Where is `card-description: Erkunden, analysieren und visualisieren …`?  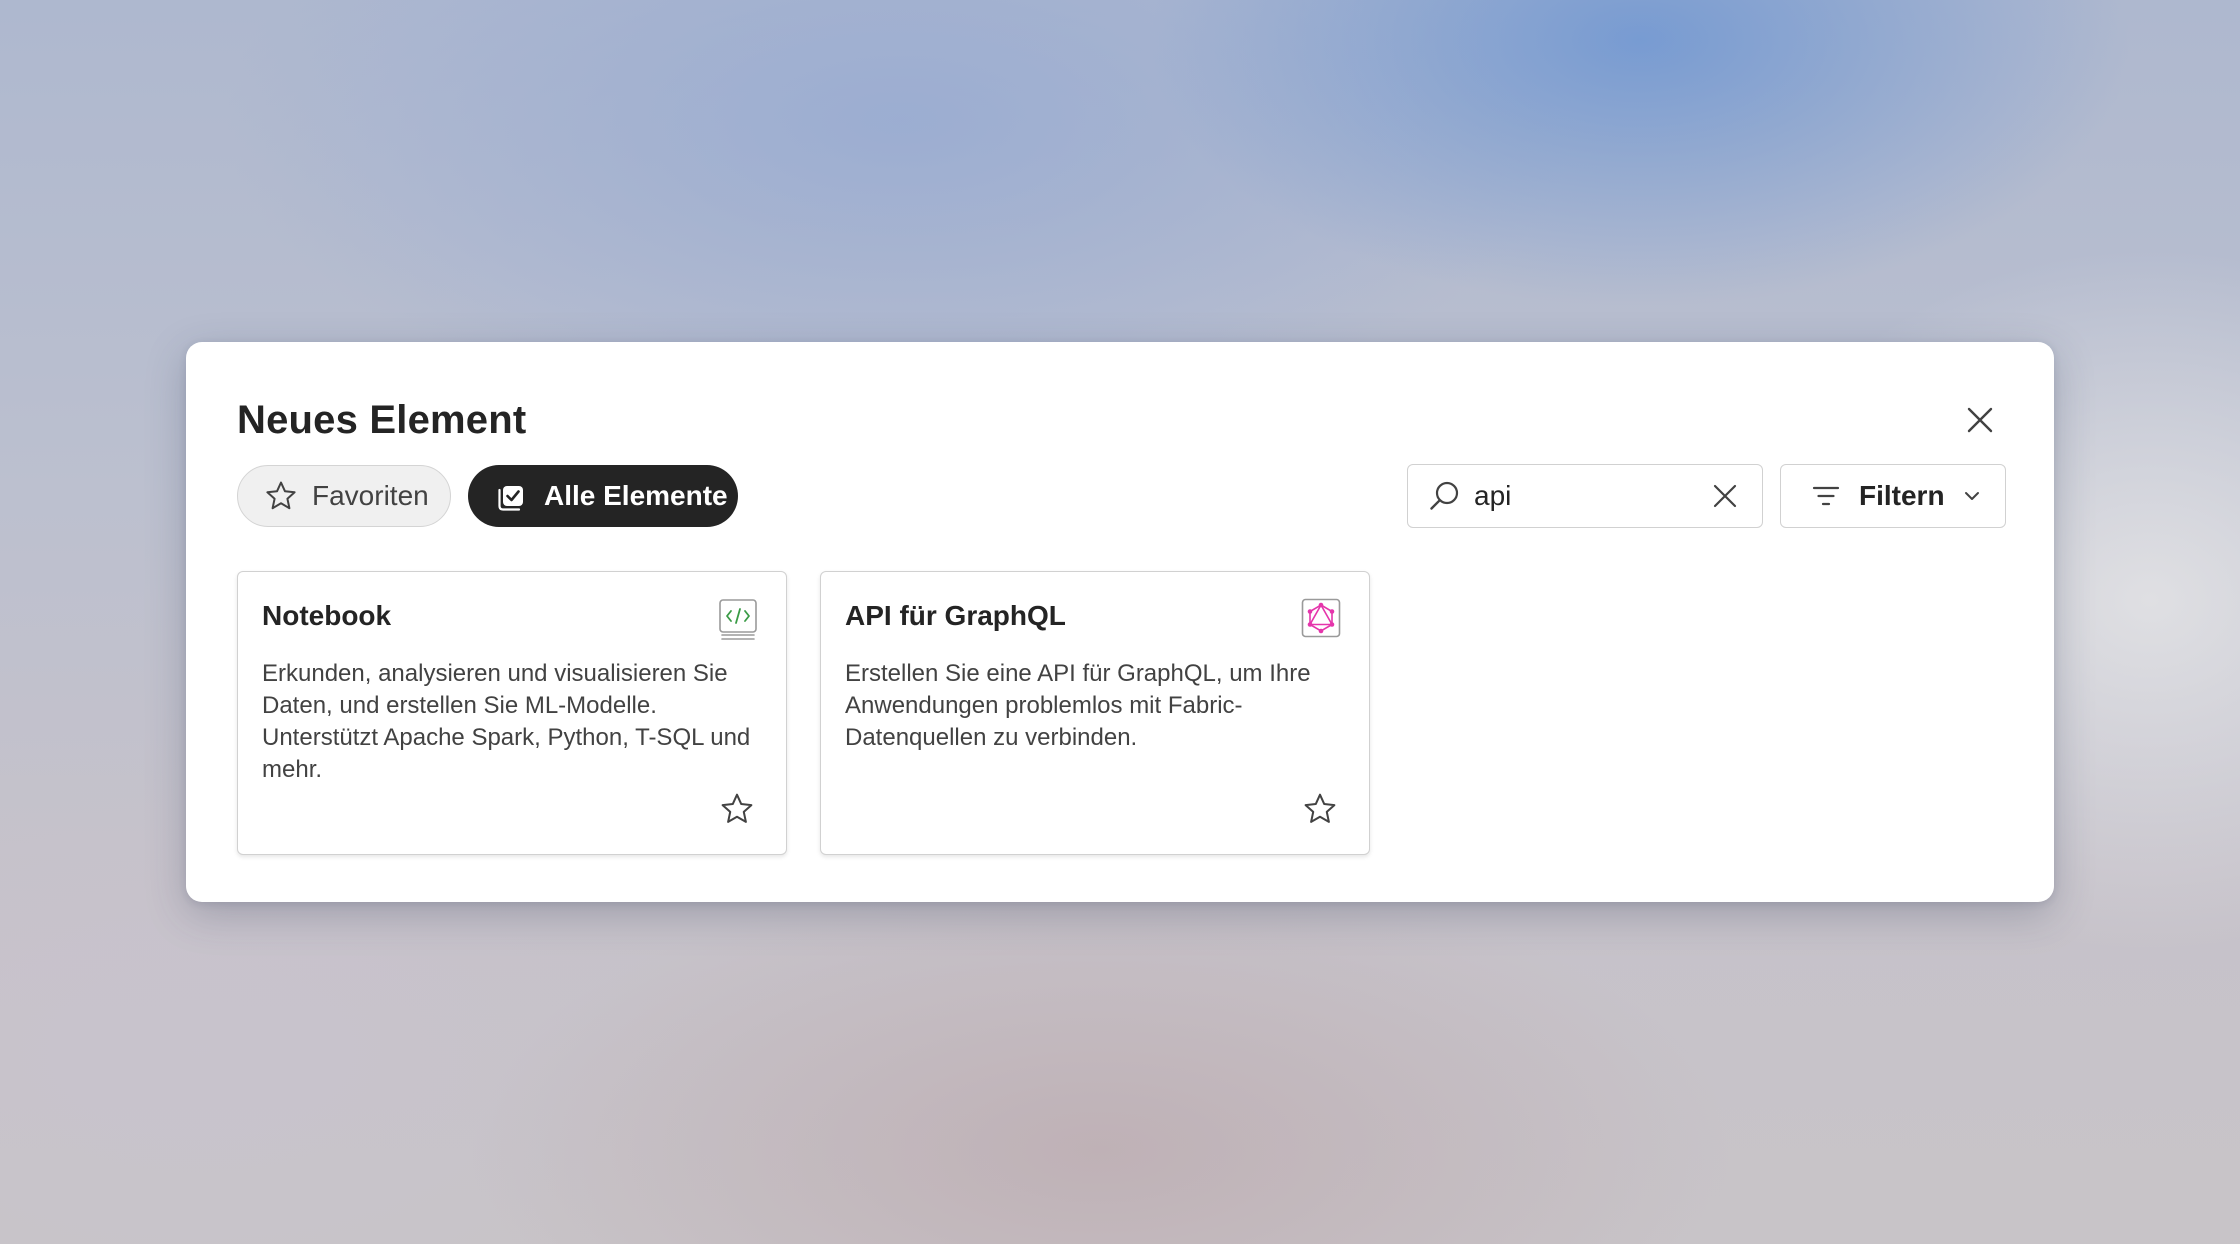 card-description: Erkunden, analysieren und visualisieren … is located at coordinates (506, 721).